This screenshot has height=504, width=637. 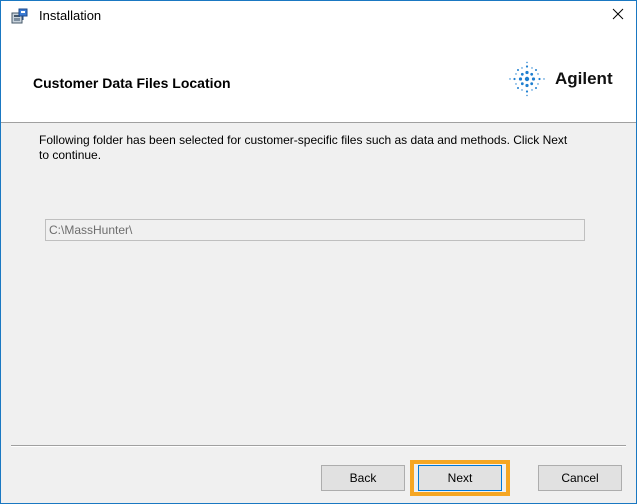 I want to click on folder-path-field, so click(x=315, y=230).